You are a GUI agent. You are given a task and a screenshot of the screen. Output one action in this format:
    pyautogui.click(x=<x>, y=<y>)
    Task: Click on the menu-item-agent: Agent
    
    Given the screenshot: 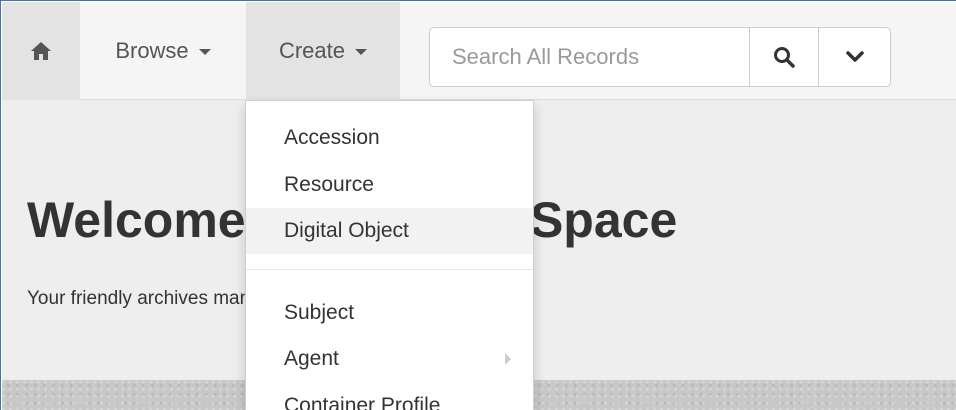 What is the action you would take?
    pyautogui.click(x=389, y=359)
    